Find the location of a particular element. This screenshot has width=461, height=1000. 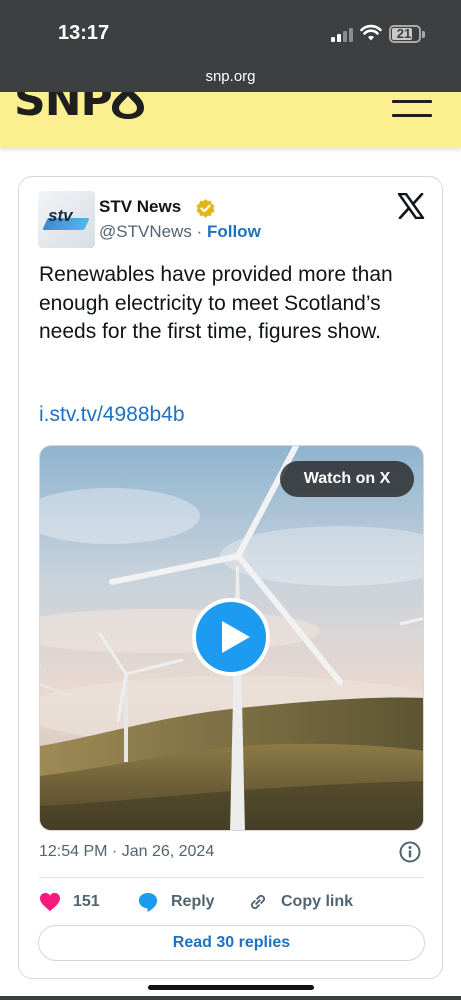

address-bar: snp.org is located at coordinates (230, 76).